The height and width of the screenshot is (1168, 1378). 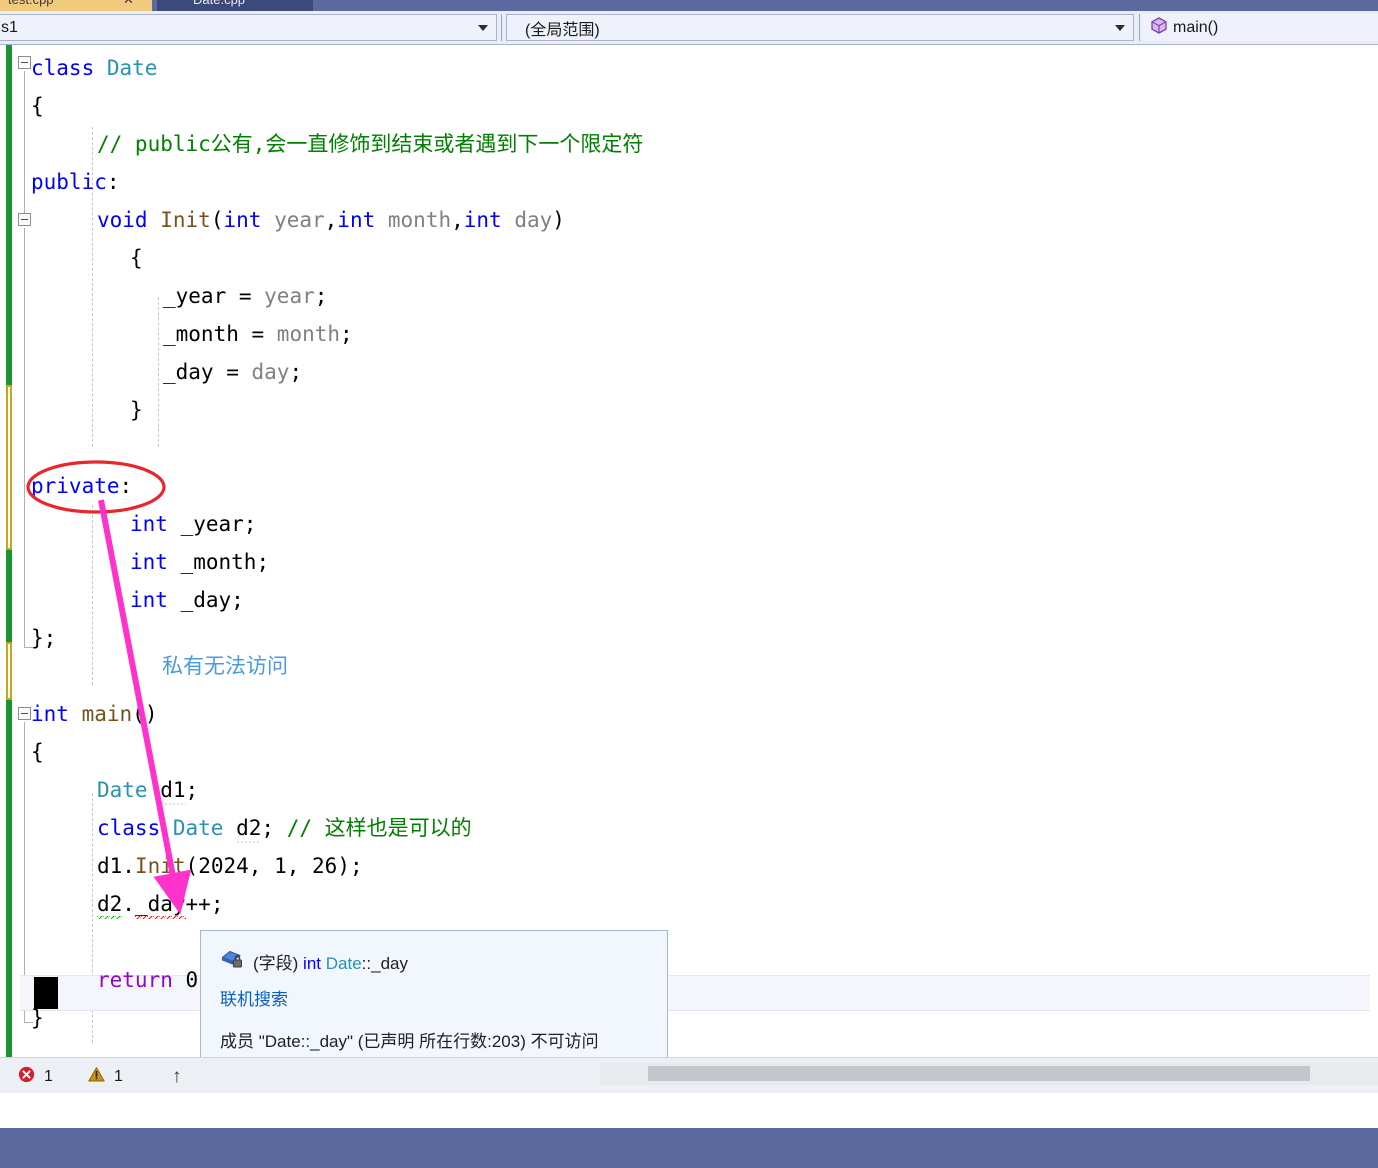 What do you see at coordinates (820, 27) in the screenshot?
I see `scope-dropdown: (全局范围)` at bounding box center [820, 27].